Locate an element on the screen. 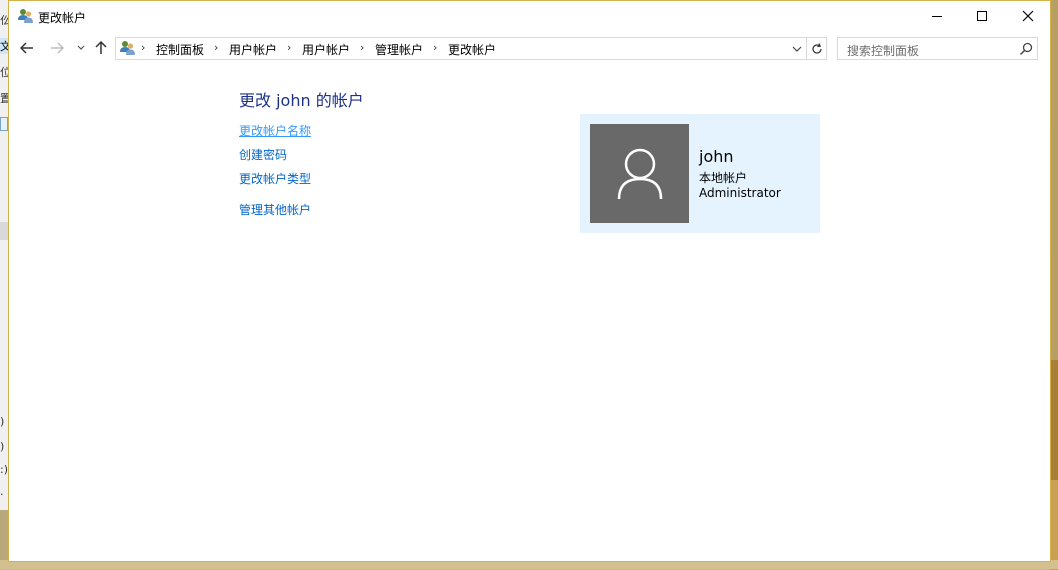  close-icon is located at coordinates (1028, 16).